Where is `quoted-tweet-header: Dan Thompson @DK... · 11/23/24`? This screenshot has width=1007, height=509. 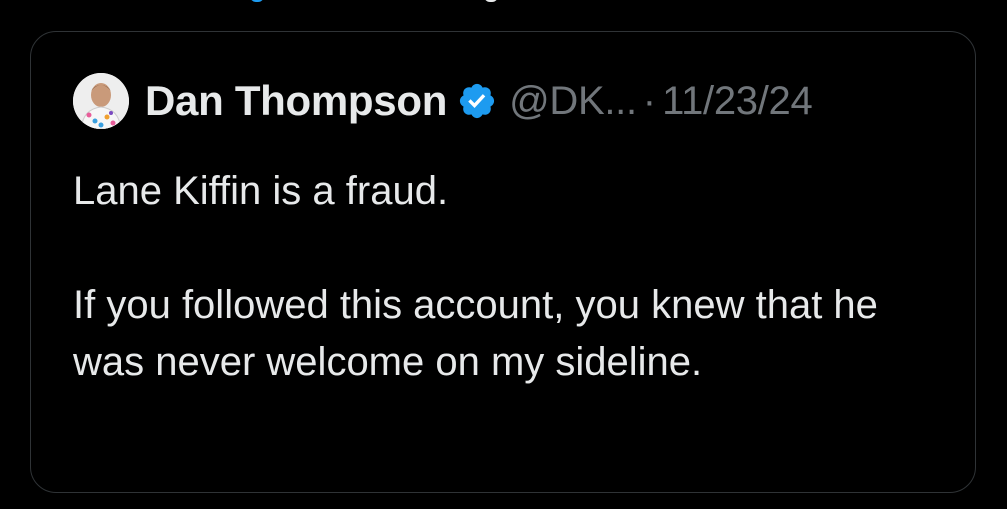
quoted-tweet-header: Dan Thompson @DK... · 11/23/24 is located at coordinates (443, 101).